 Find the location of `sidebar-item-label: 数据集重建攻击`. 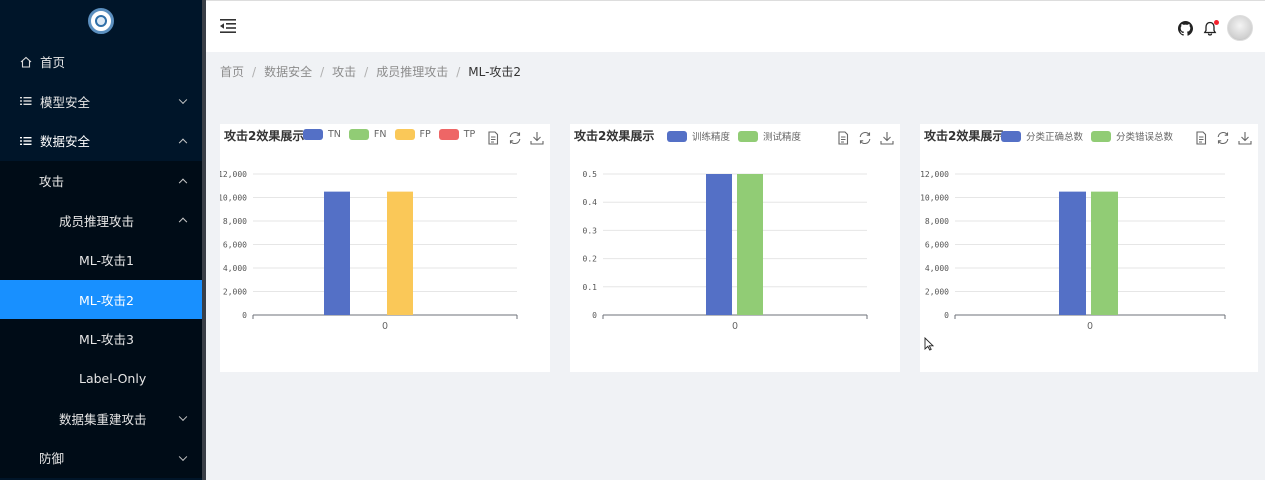

sidebar-item-label: 数据集重建攻击 is located at coordinates (103, 419).